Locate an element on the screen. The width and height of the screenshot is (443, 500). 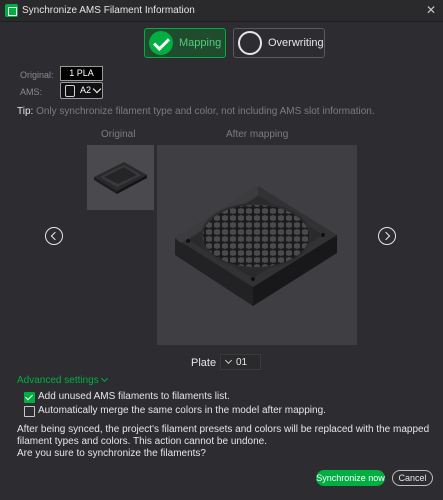
plate-label: Plate is located at coordinates (204, 363).